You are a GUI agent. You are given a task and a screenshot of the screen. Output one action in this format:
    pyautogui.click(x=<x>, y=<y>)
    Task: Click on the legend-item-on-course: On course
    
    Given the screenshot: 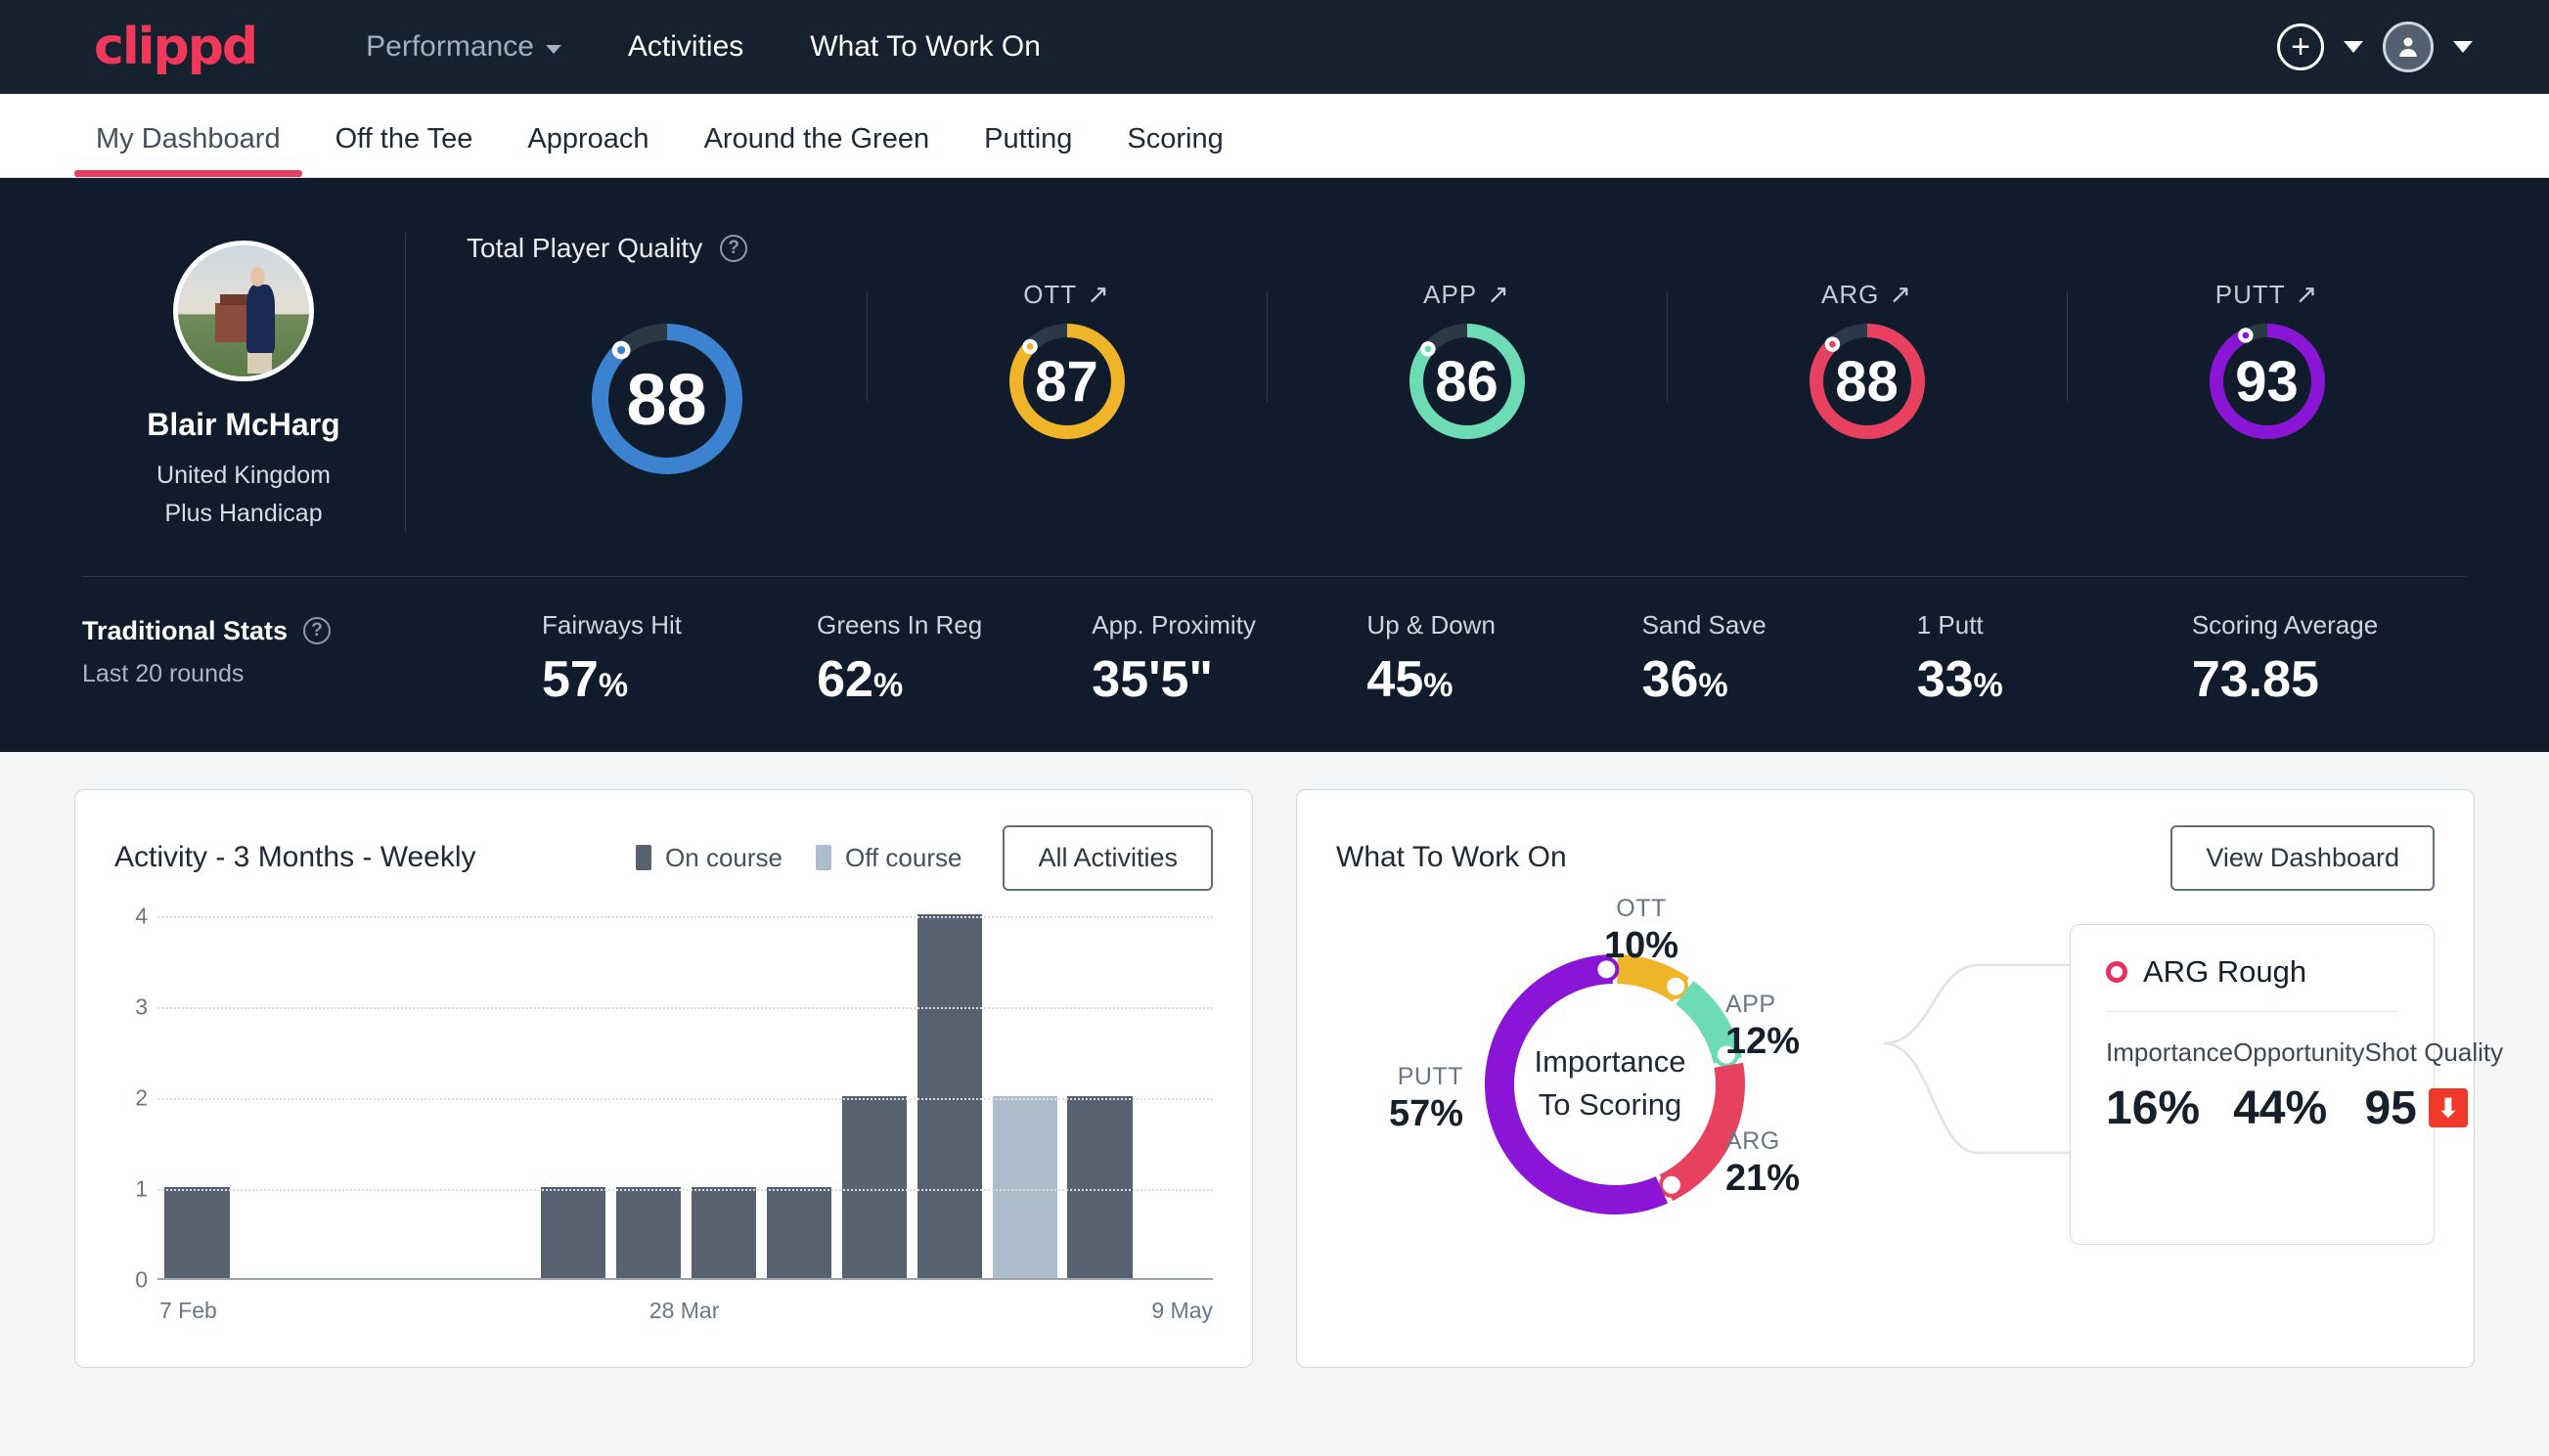 What is the action you would take?
    pyautogui.click(x=710, y=858)
    